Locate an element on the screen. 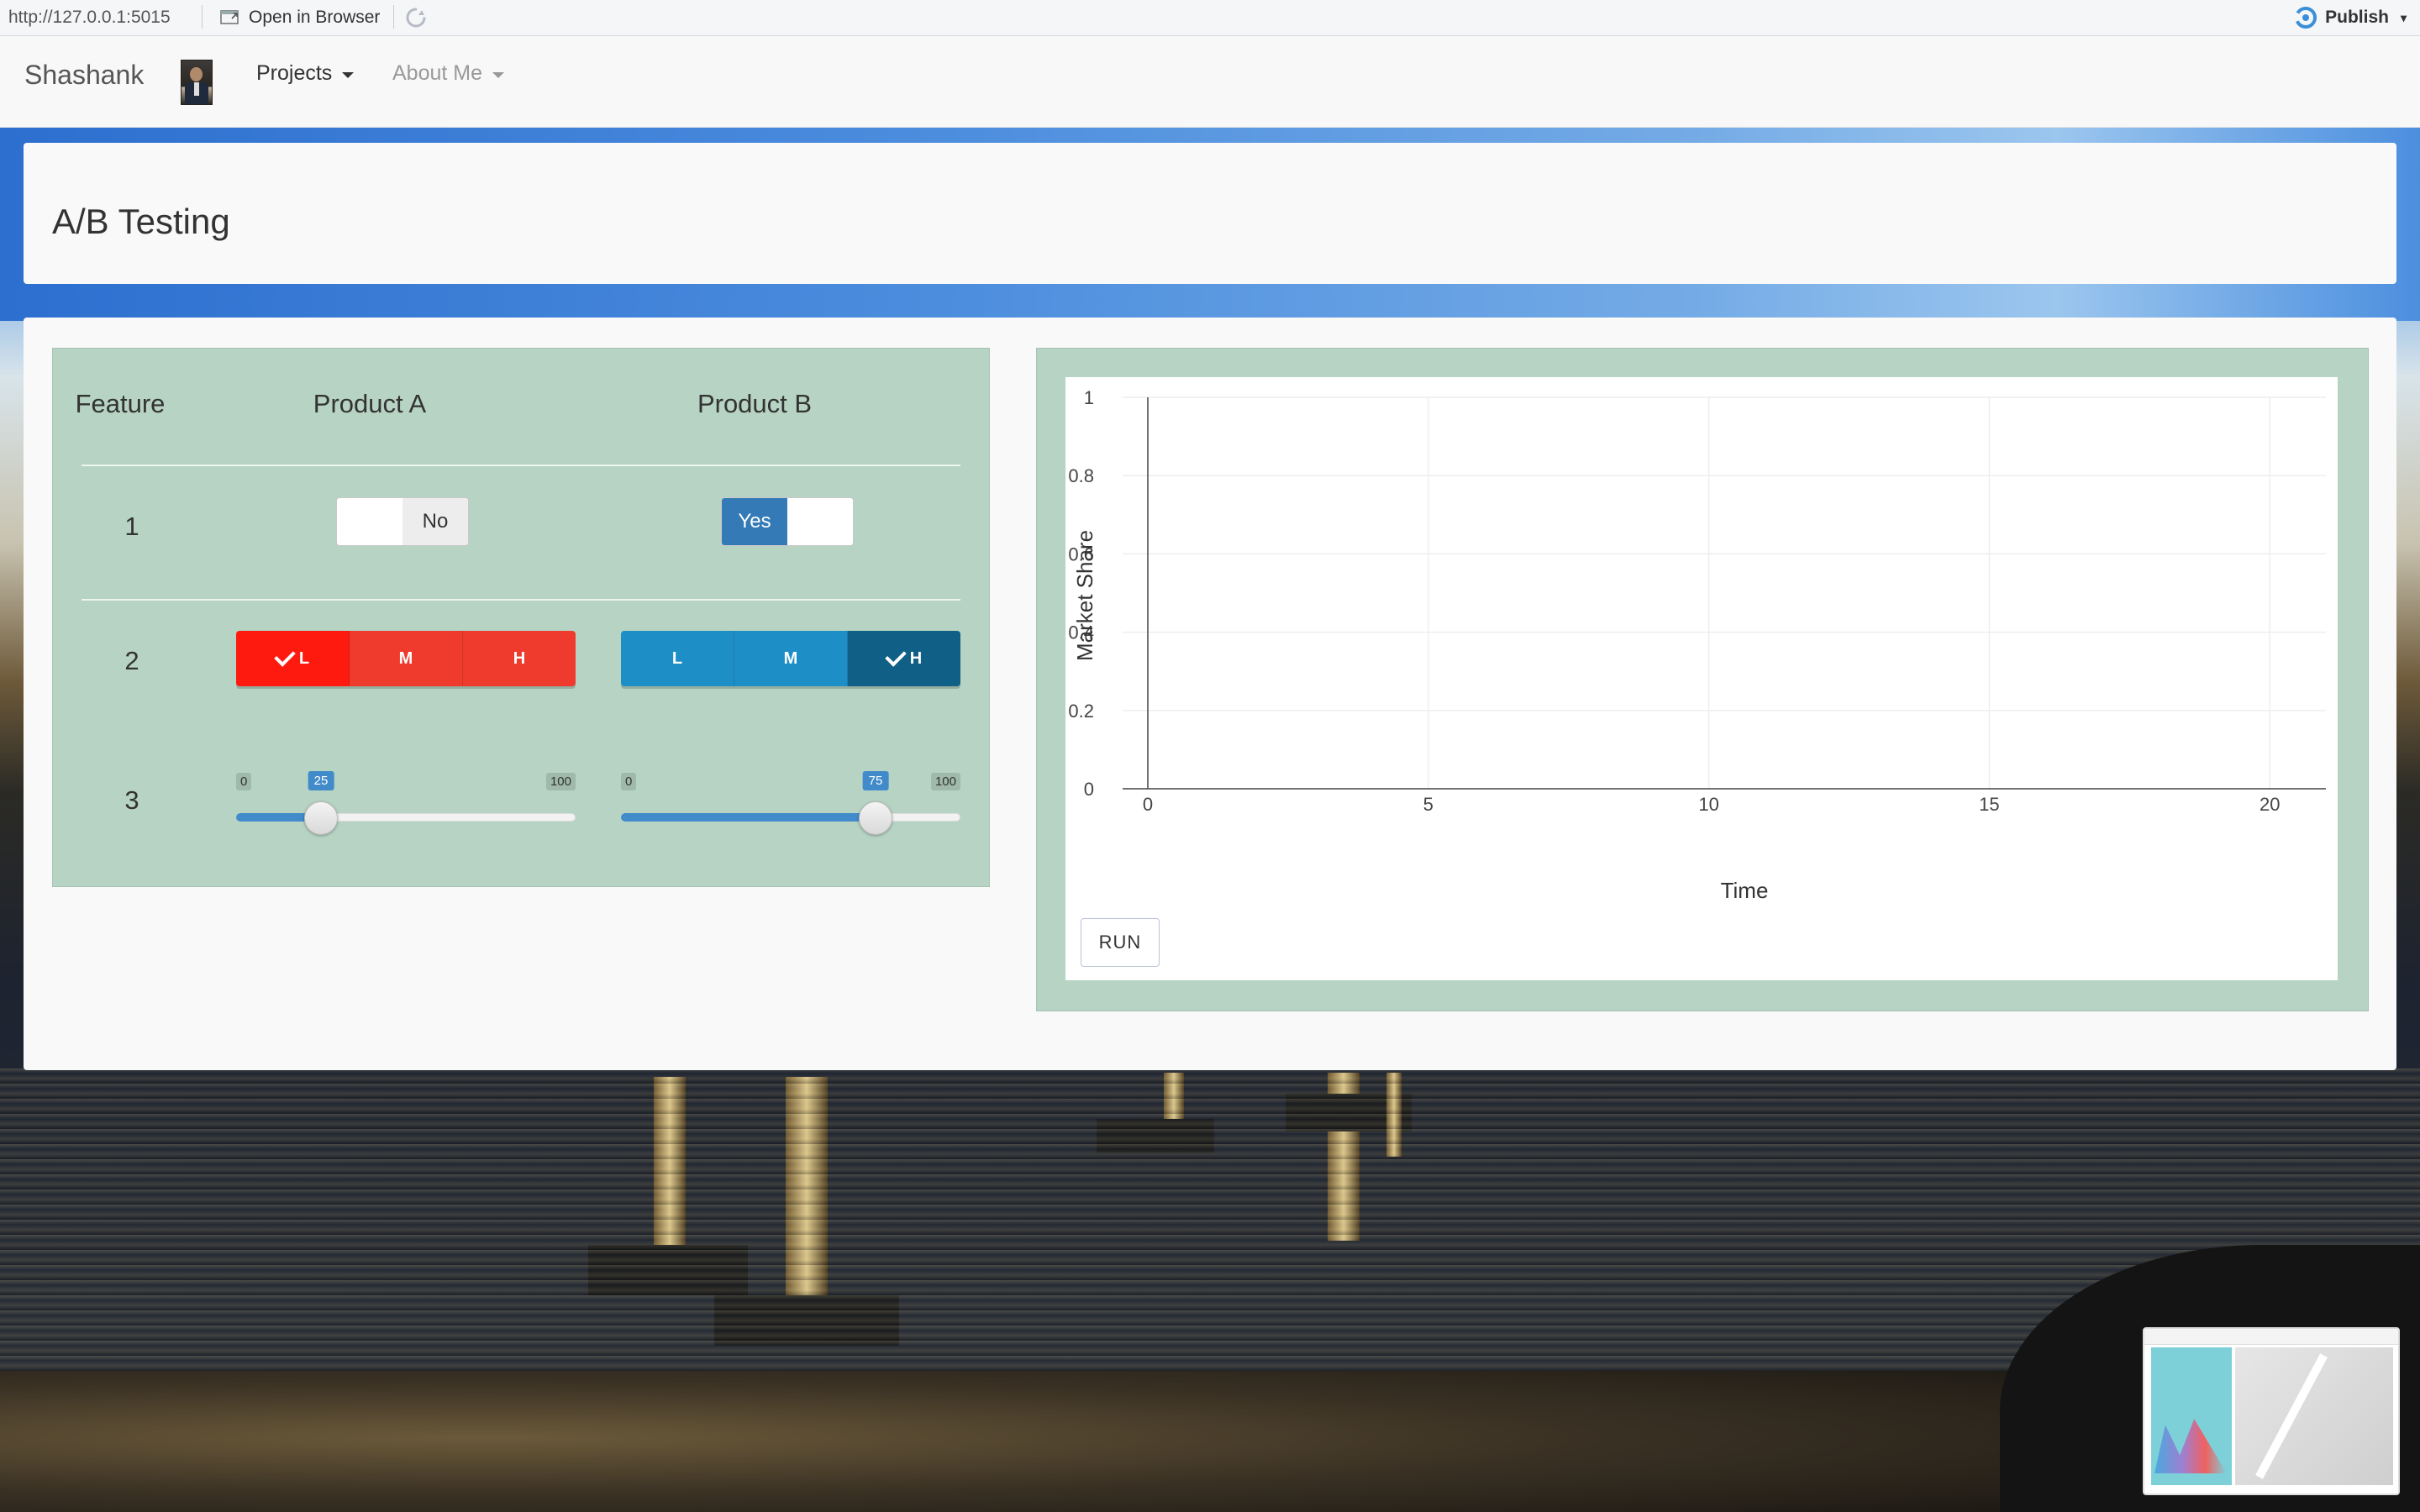 The image size is (2420, 1512). x-tick-label: 10 is located at coordinates (1708, 804).